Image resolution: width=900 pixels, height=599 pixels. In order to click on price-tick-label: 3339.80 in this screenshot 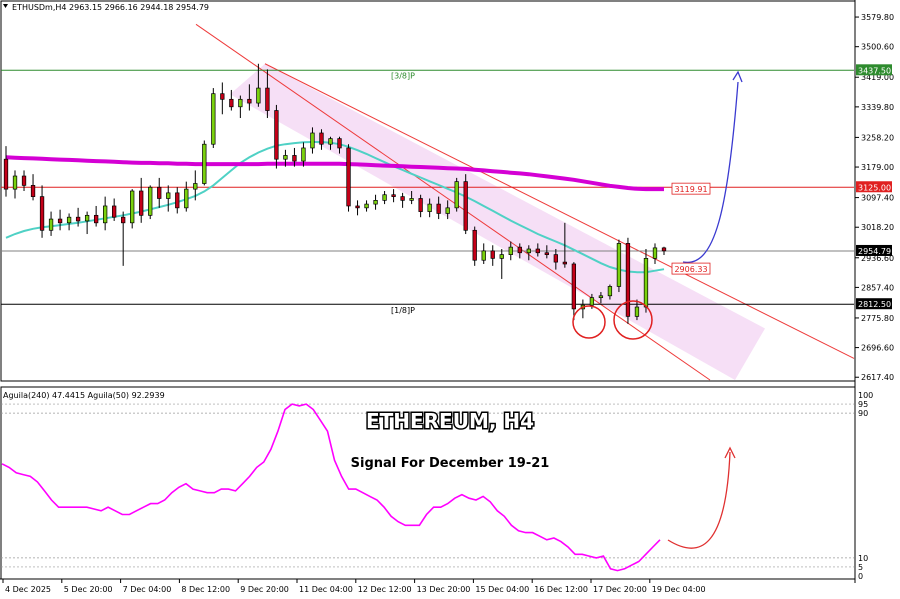, I will do `click(877, 107)`.